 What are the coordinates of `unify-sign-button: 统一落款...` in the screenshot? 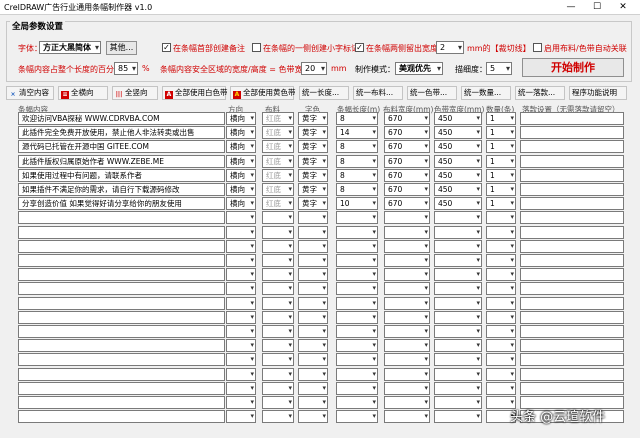 It's located at (540, 93).